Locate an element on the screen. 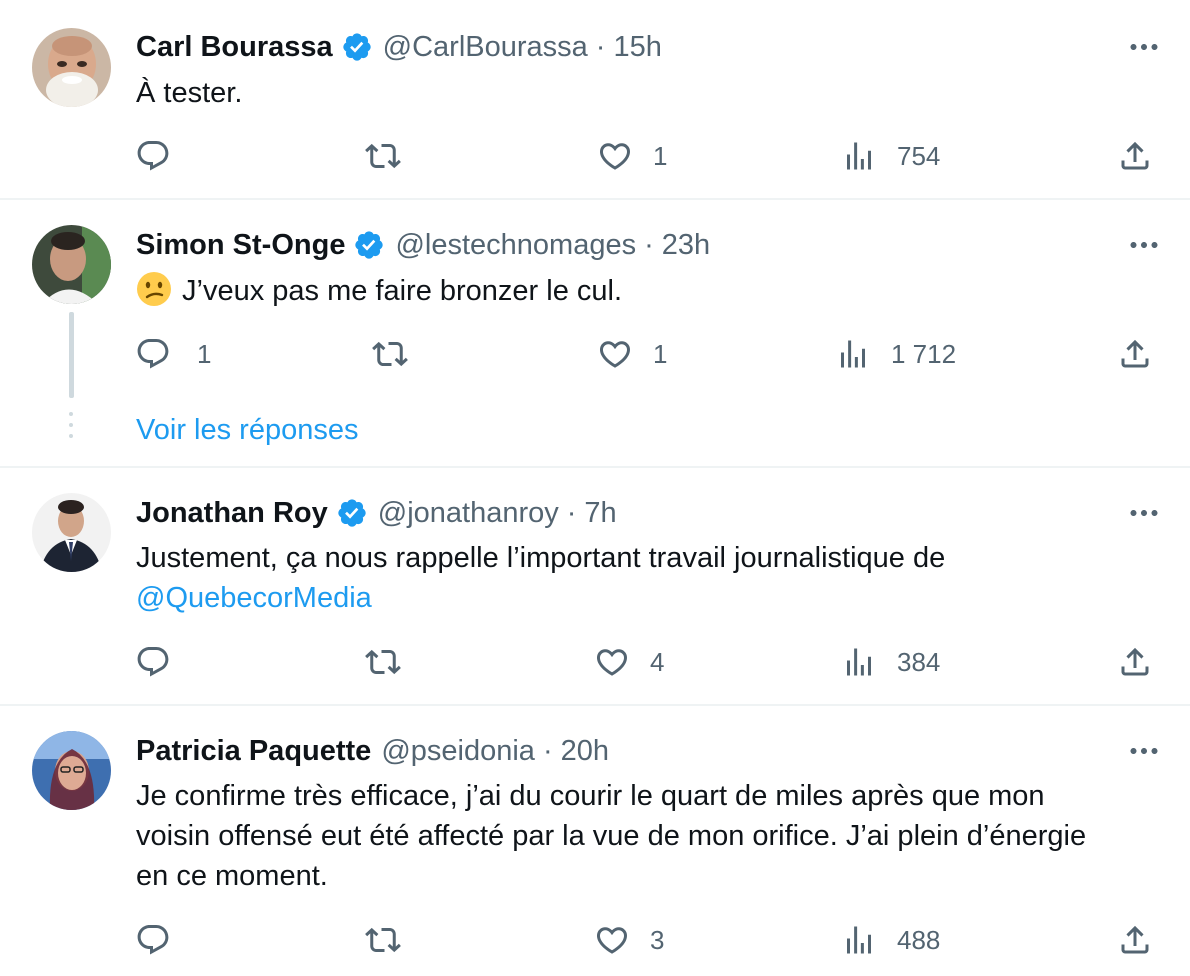 The width and height of the screenshot is (1190, 976). thread-dots is located at coordinates (71, 428).